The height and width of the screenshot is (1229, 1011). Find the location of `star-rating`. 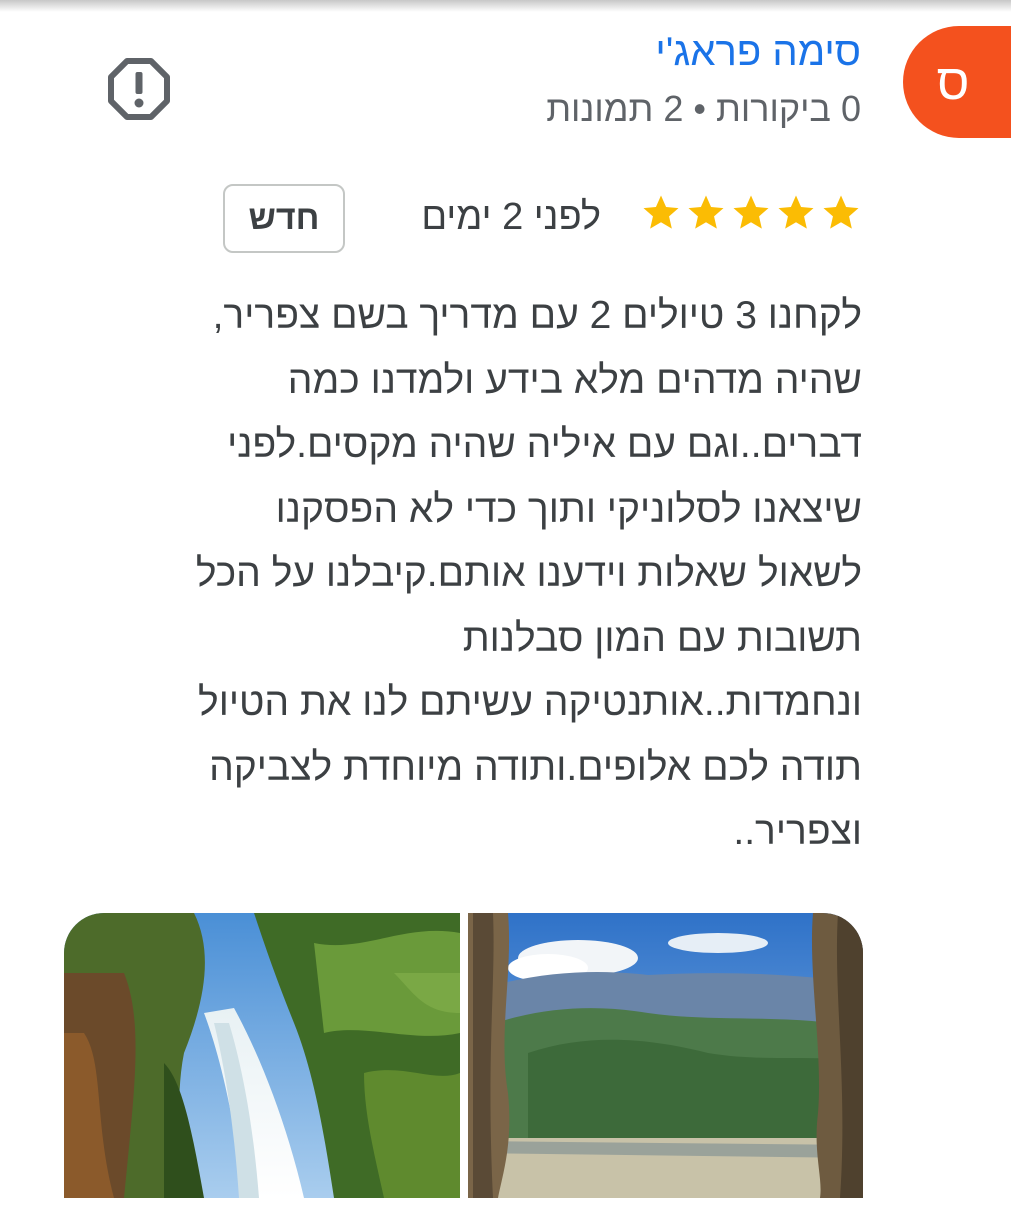

star-rating is located at coordinates (751, 216).